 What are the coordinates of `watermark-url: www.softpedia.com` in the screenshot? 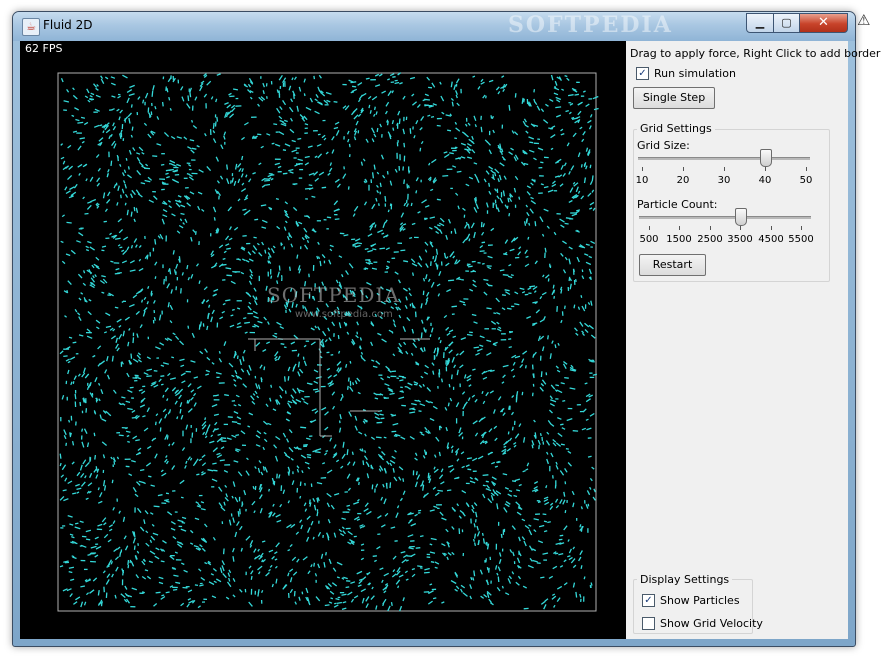 It's located at (344, 314).